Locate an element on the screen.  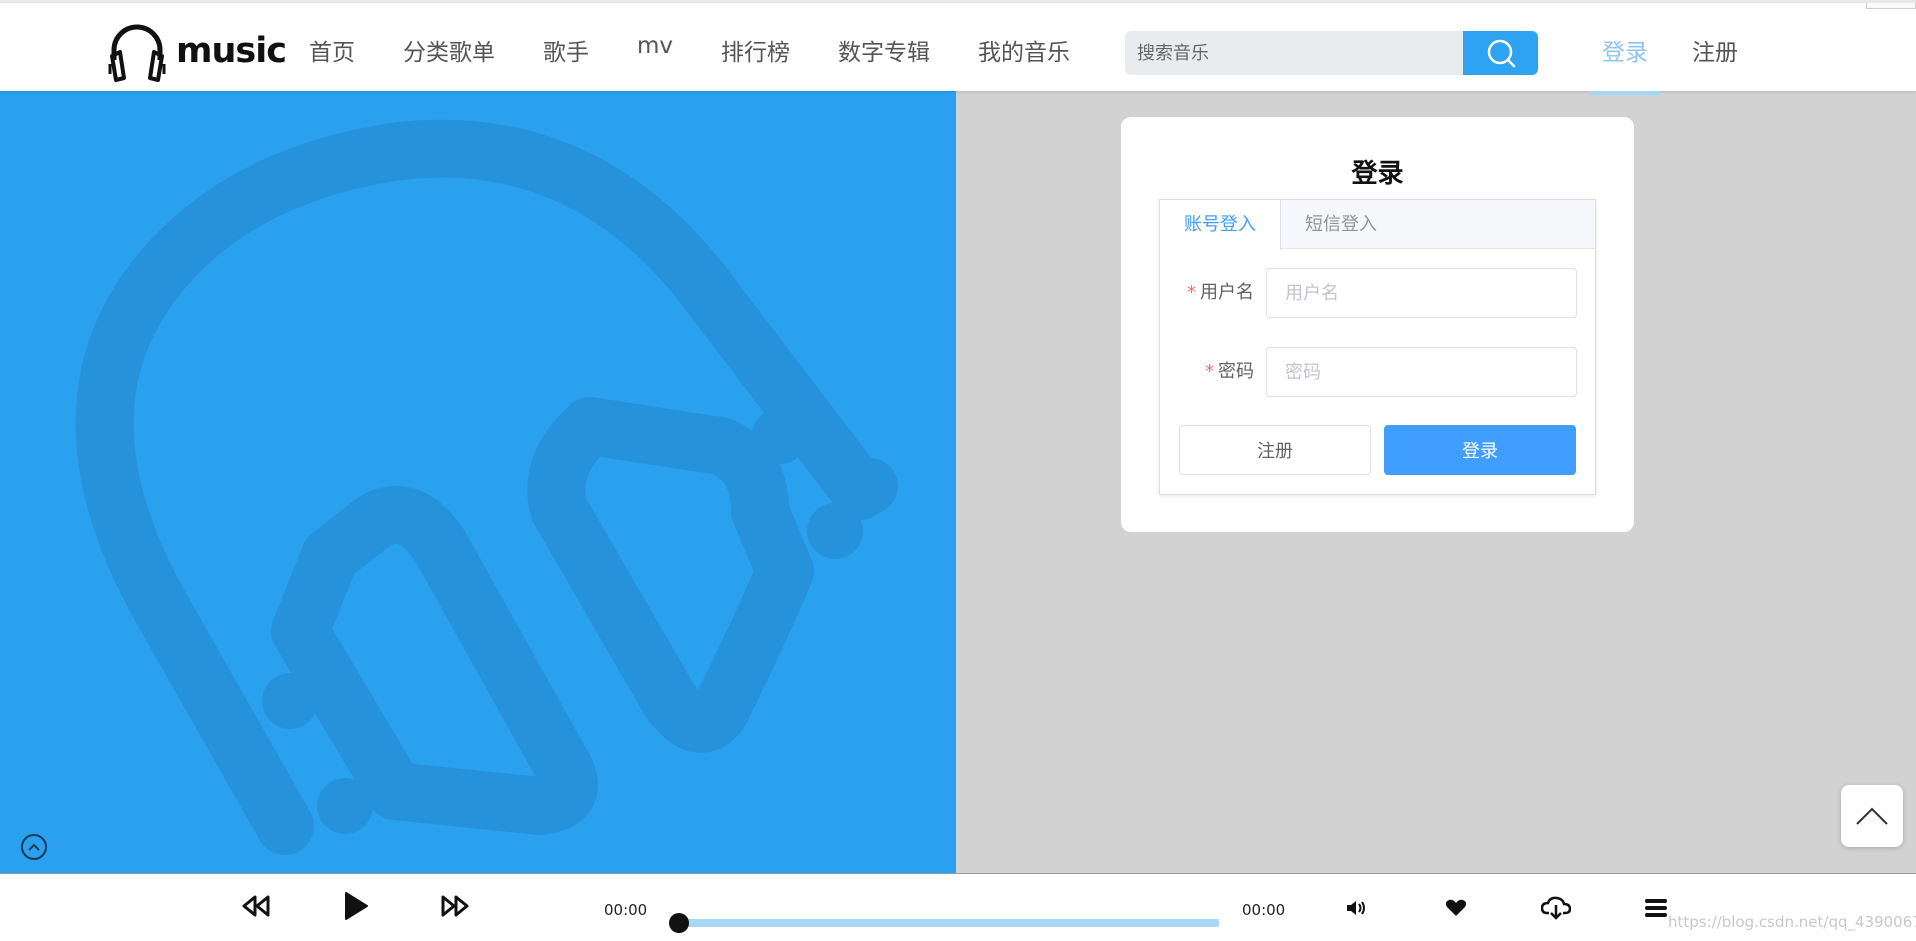
password-input is located at coordinates (1421, 372).